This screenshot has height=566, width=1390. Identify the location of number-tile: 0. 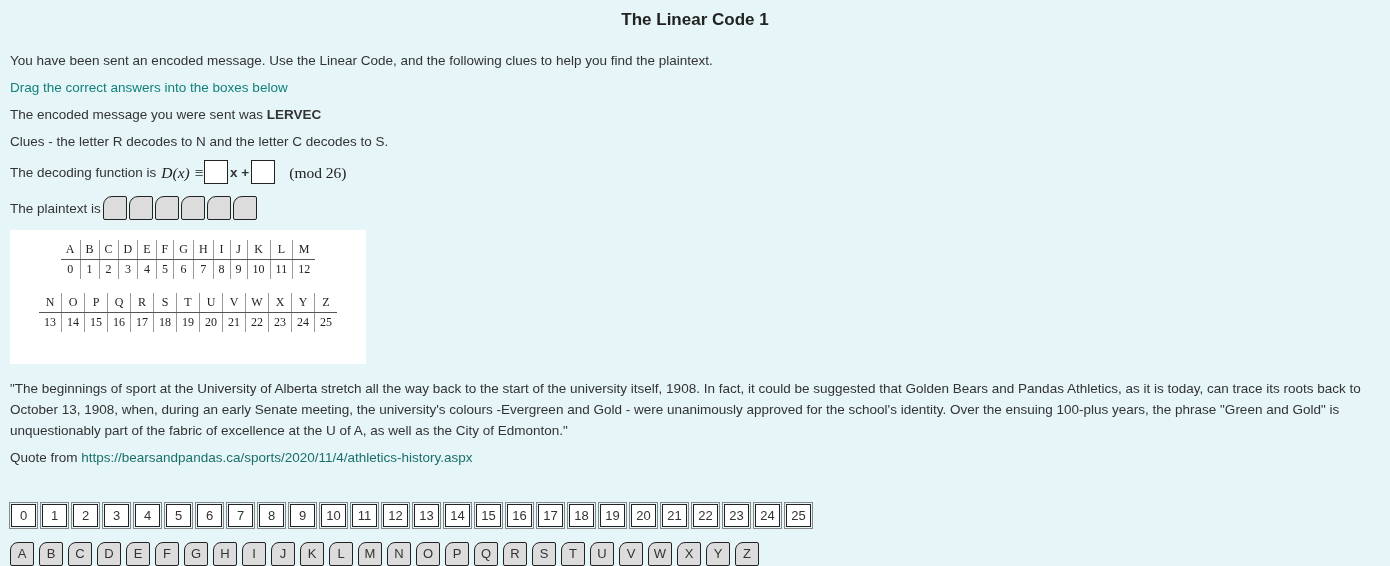
(23, 515).